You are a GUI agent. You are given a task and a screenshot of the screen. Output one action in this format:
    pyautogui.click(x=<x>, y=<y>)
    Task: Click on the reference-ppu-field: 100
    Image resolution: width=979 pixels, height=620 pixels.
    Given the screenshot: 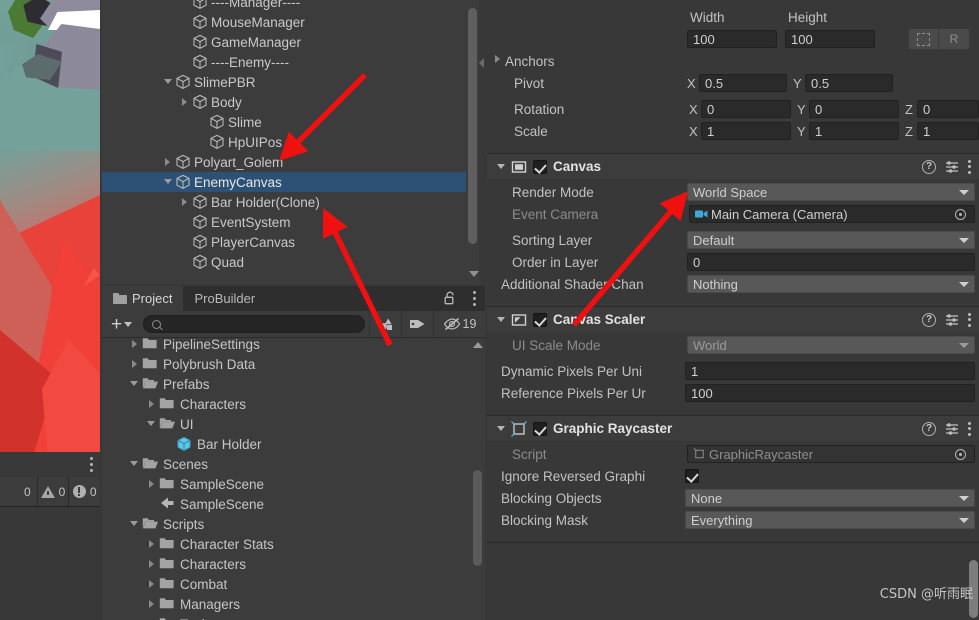 What is the action you would take?
    pyautogui.click(x=830, y=393)
    